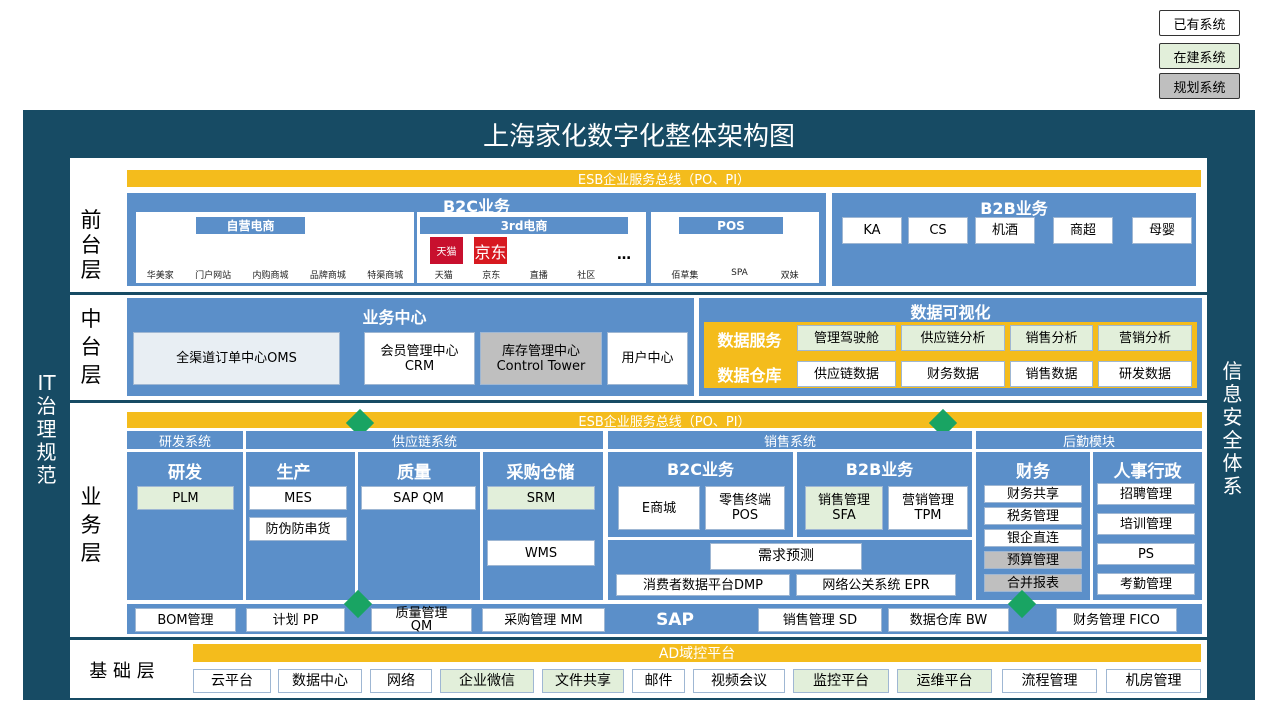 This screenshot has width=1266, height=712. Describe the element at coordinates (948, 620) in the screenshot. I see `sap-module: 数据仓库 BW` at that location.